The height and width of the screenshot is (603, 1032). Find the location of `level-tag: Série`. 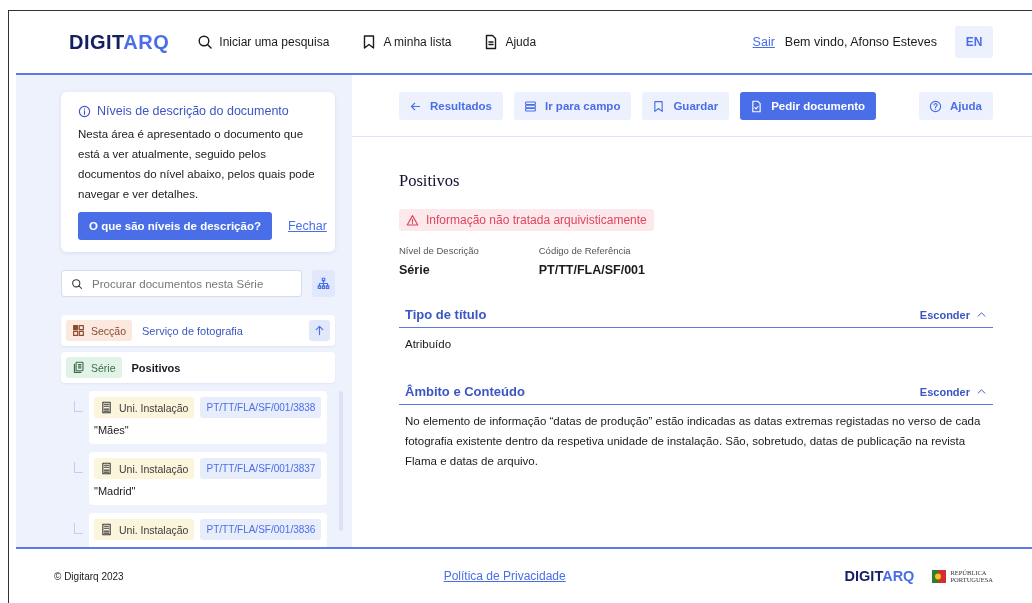

level-tag: Série is located at coordinates (94, 367).